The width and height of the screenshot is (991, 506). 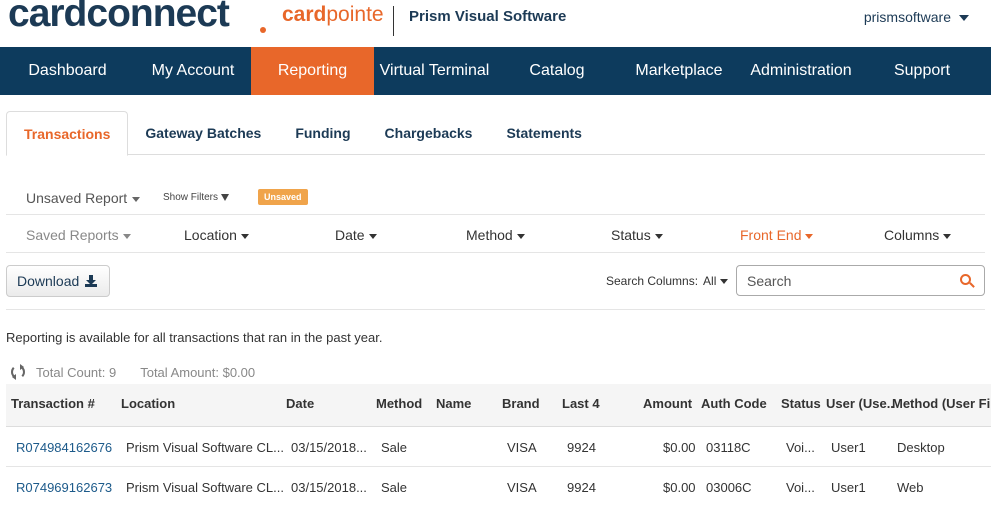 What do you see at coordinates (860, 403) in the screenshot?
I see `col-user: User (Use..` at bounding box center [860, 403].